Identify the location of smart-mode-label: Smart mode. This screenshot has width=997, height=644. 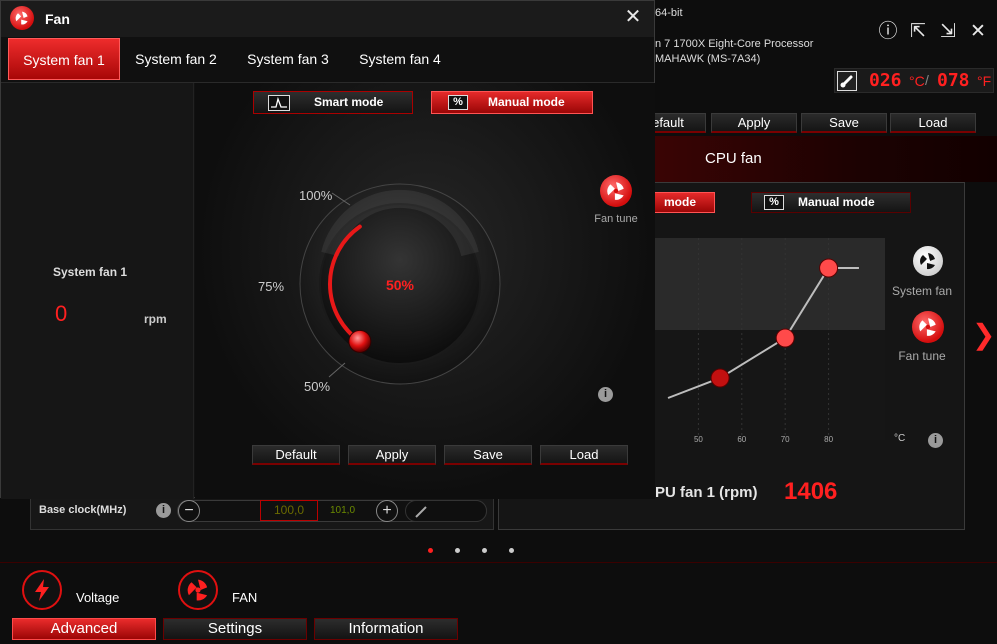
(349, 102).